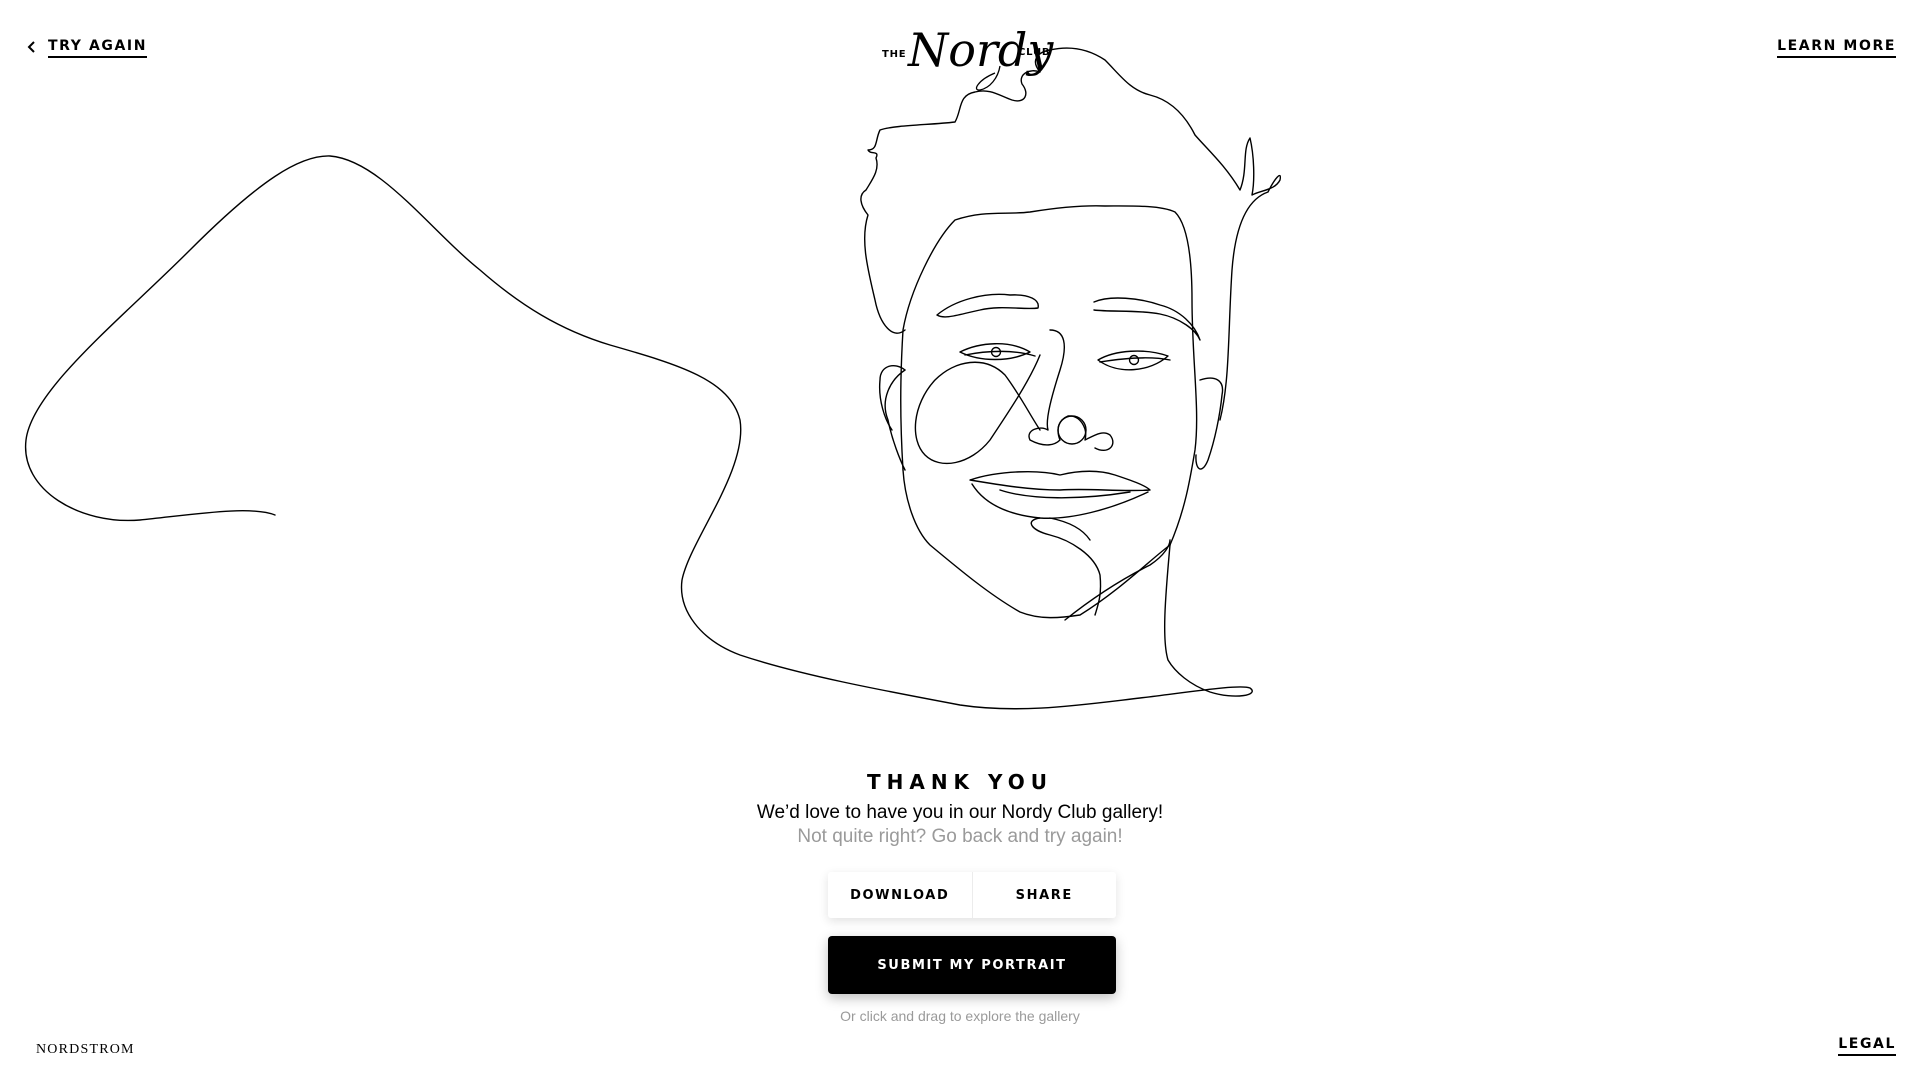 The height and width of the screenshot is (1080, 1920). What do you see at coordinates (32, 47) in the screenshot?
I see `chevron-left-icon` at bounding box center [32, 47].